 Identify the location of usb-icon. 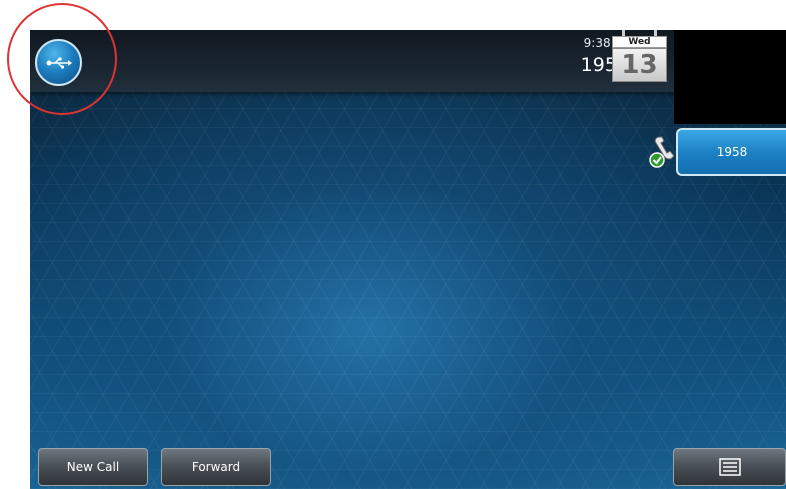
(59, 63).